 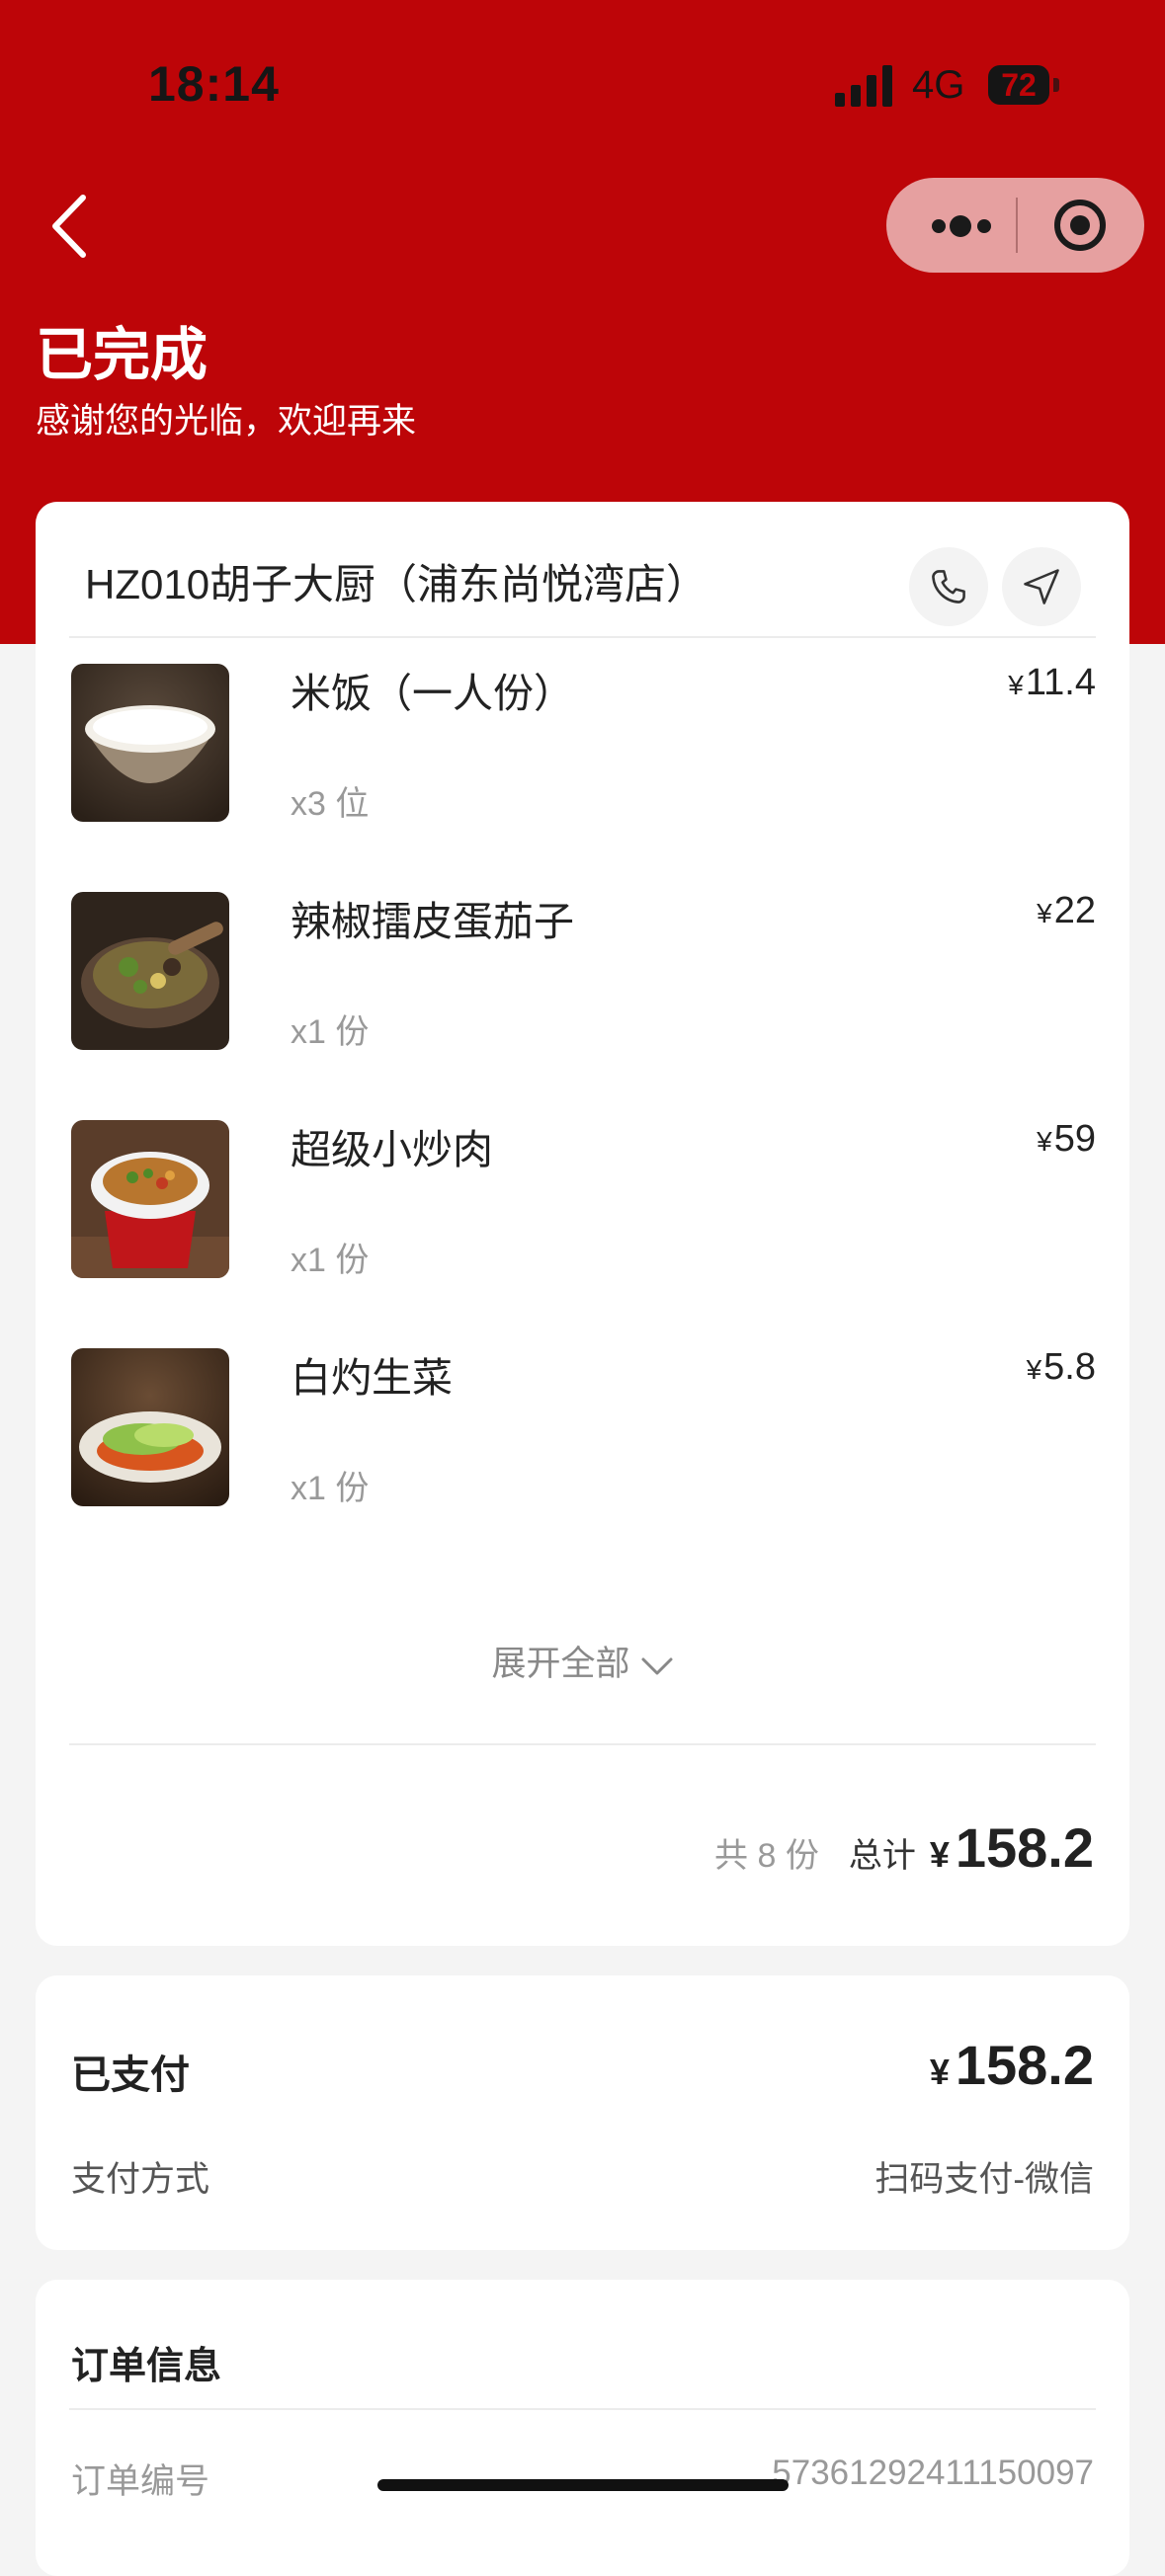 I want to click on item-price-value: 11.4, so click(x=1060, y=682).